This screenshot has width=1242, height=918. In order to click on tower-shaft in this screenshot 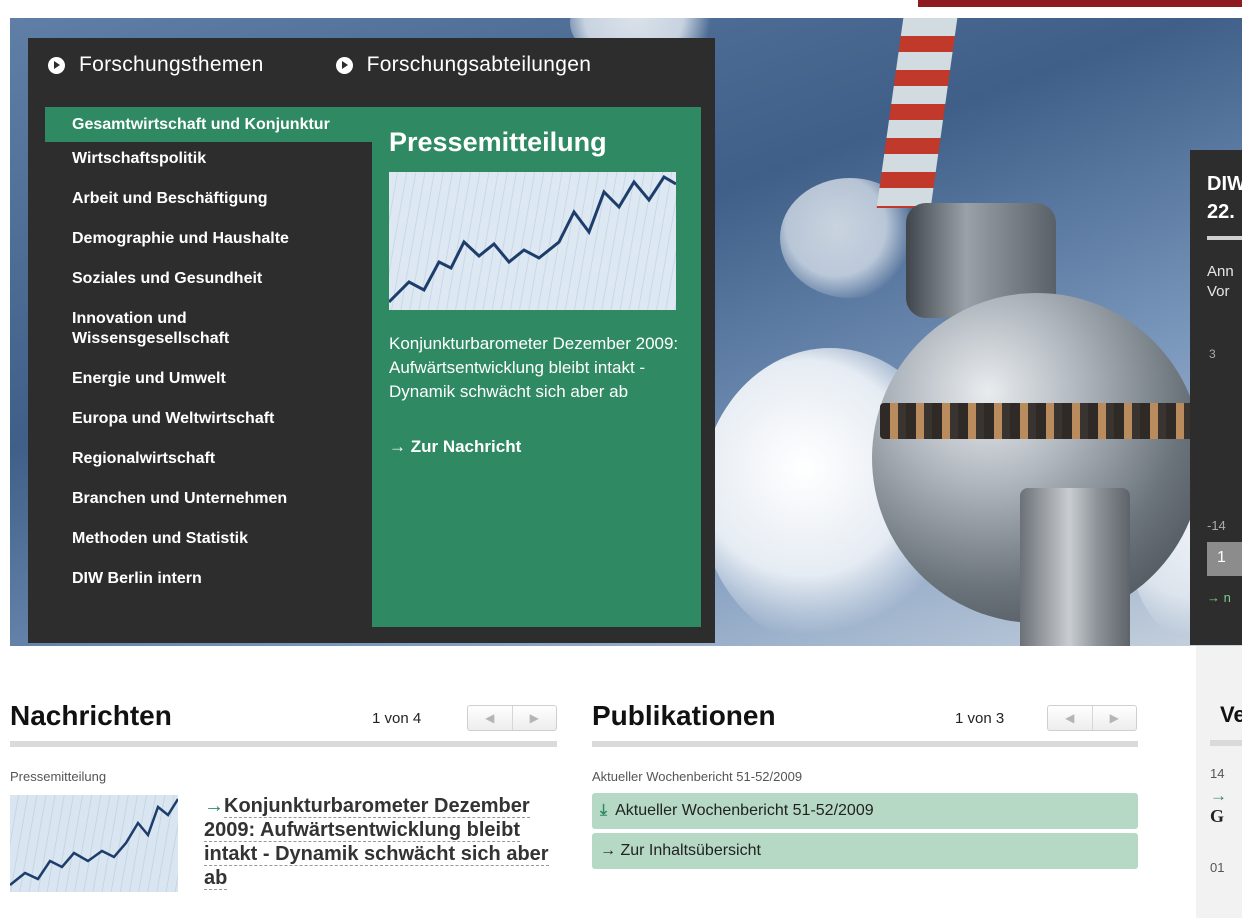, I will do `click(1075, 567)`.